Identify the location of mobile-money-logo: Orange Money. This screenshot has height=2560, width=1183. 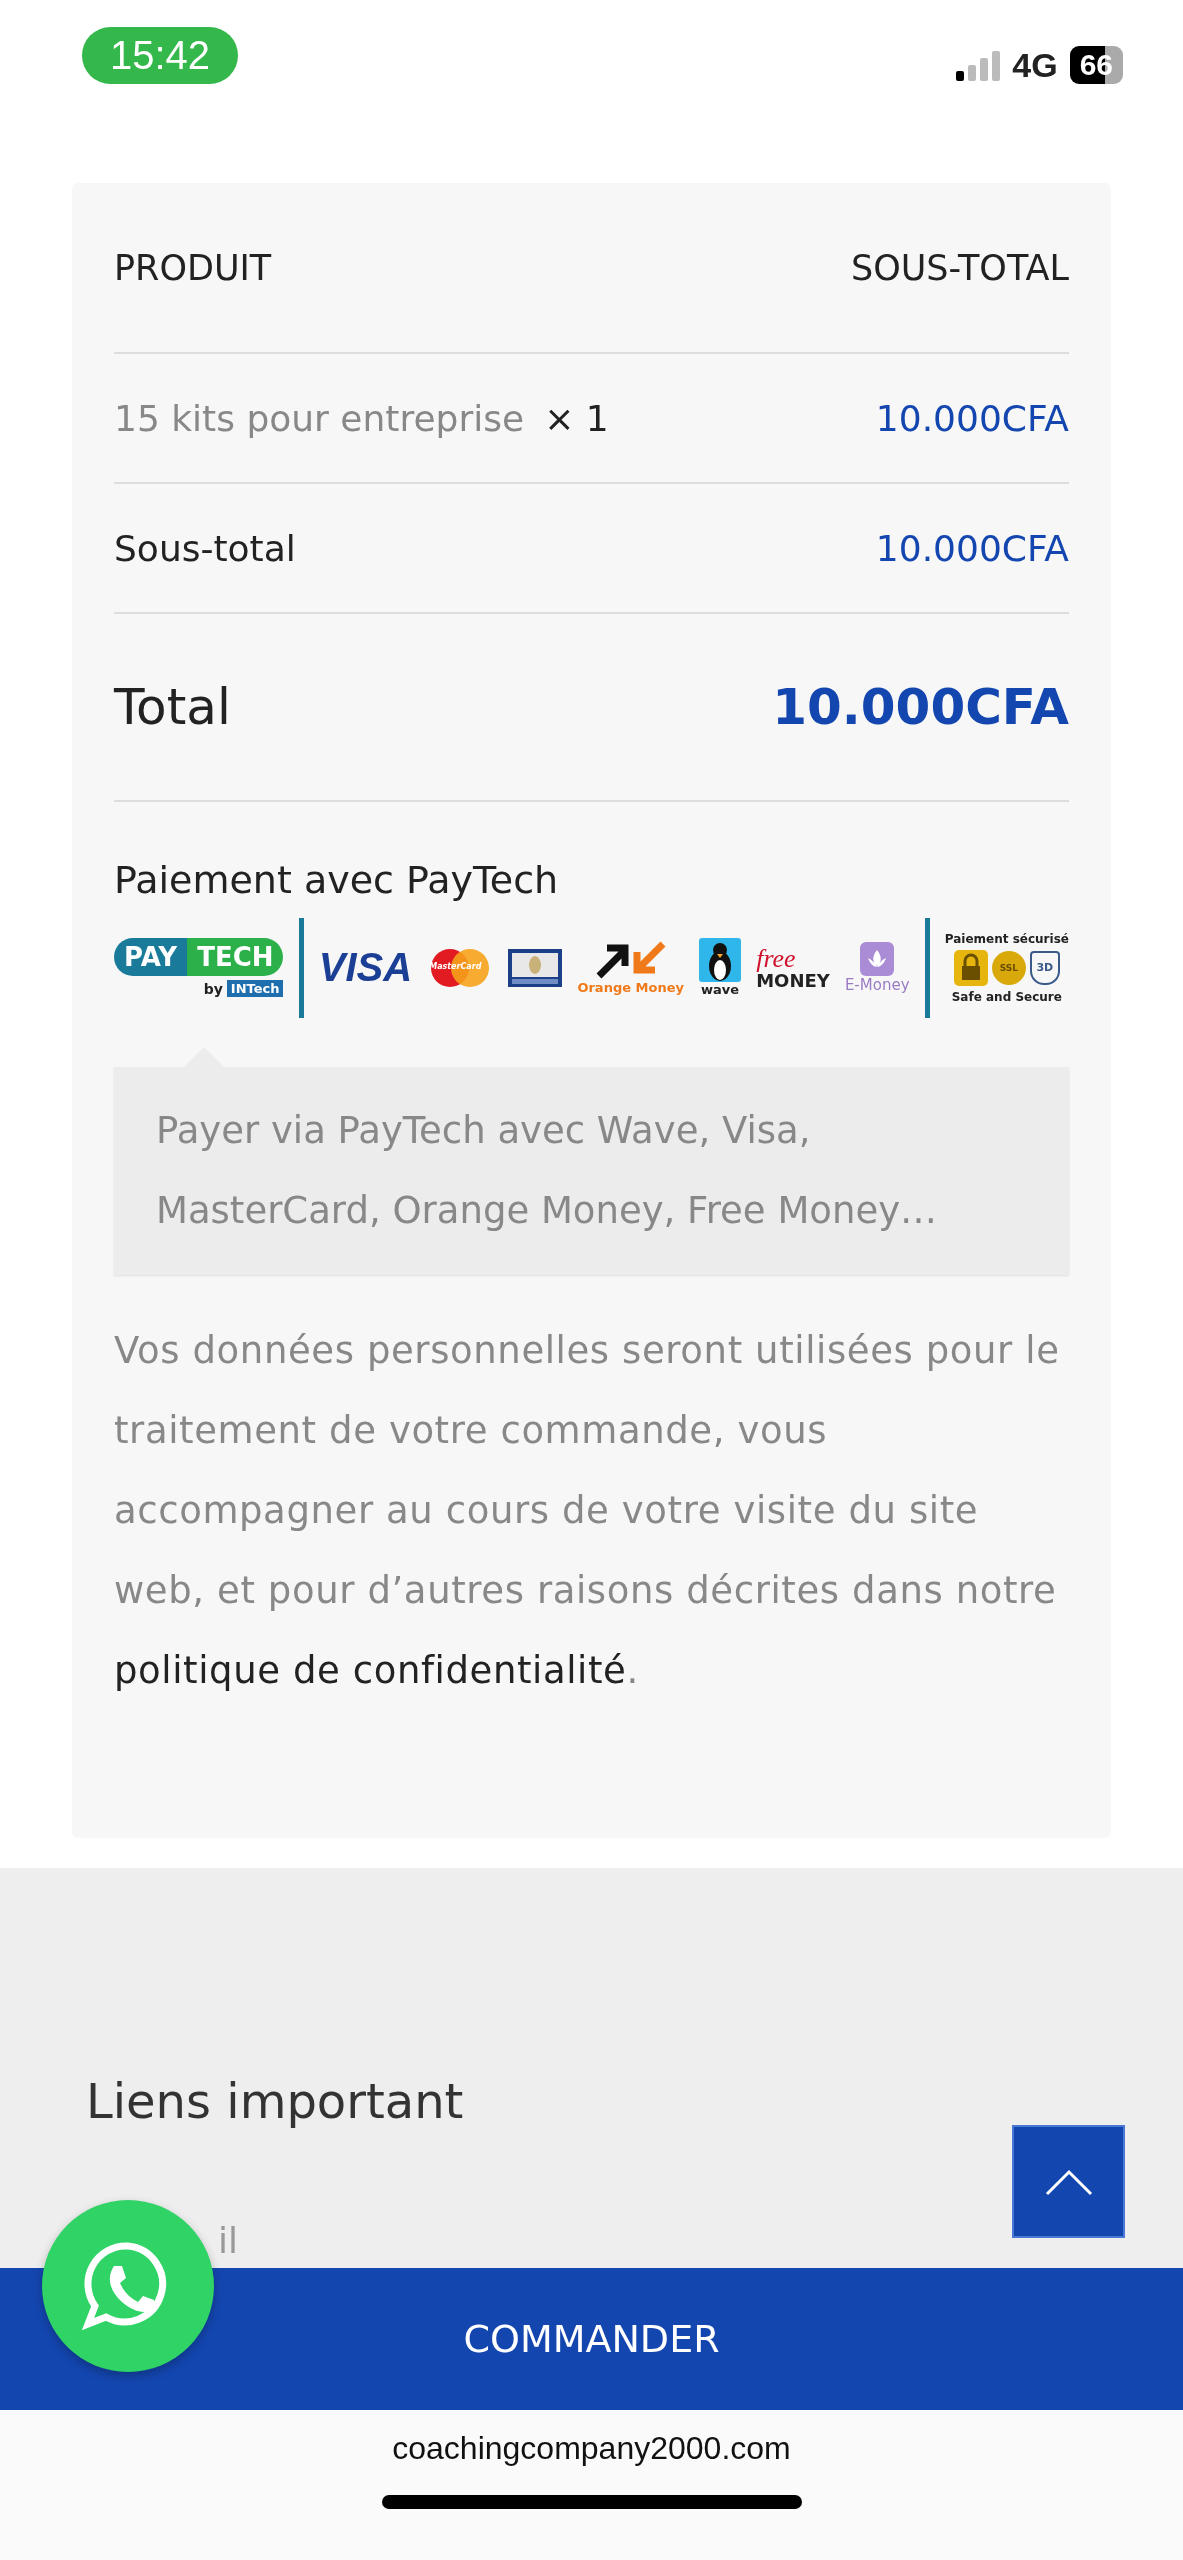
(630, 967).